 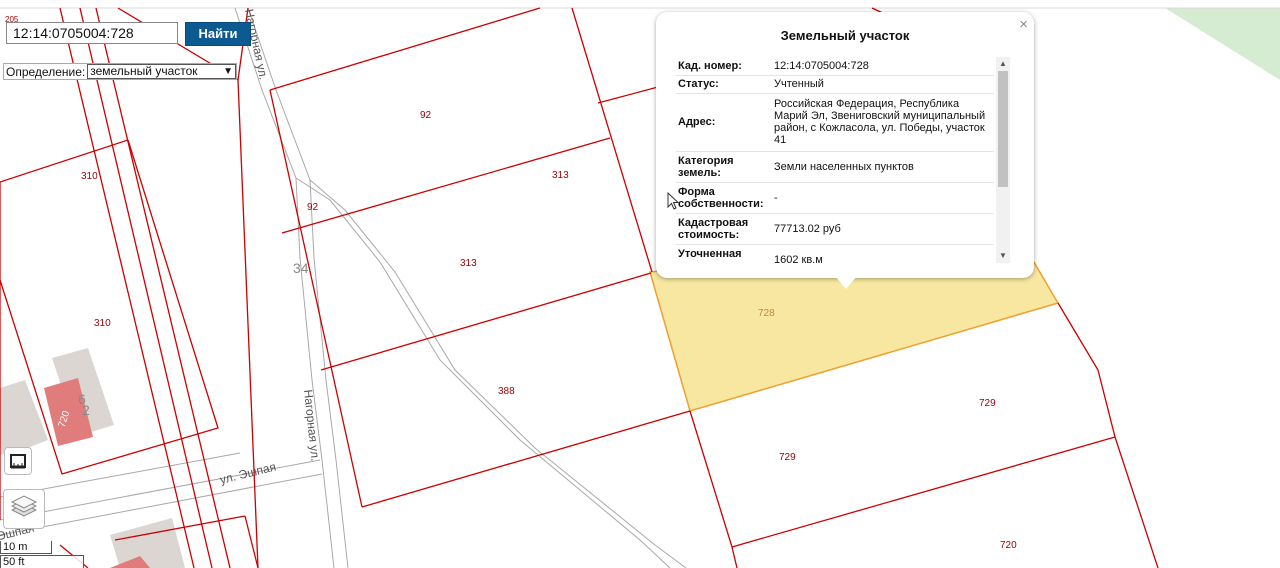 I want to click on building-number: 2, so click(x=86, y=410).